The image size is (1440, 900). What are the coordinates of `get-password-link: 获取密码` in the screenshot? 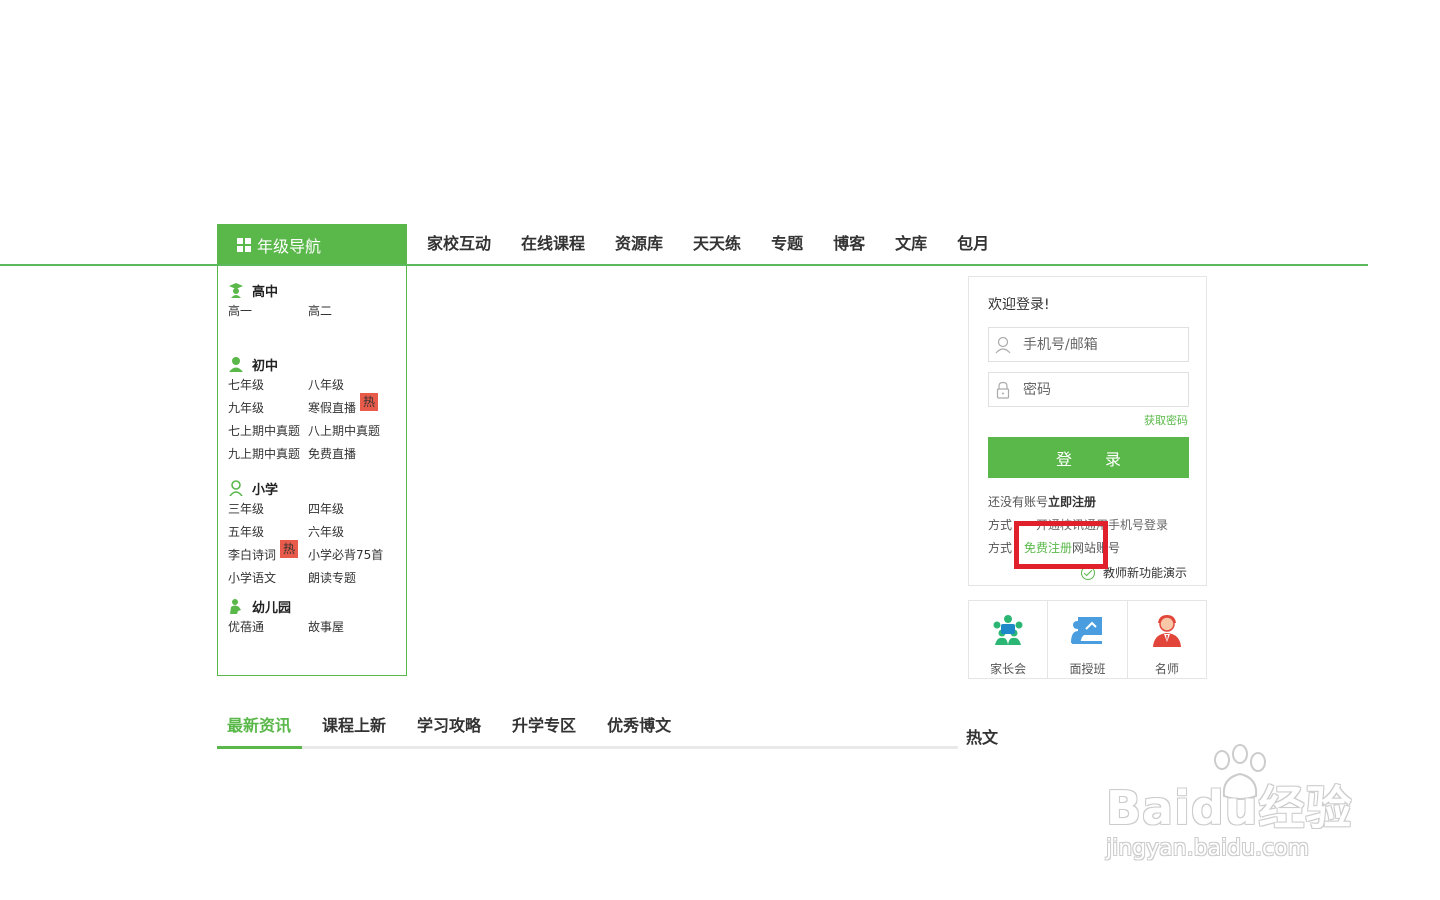 It's located at (1166, 420).